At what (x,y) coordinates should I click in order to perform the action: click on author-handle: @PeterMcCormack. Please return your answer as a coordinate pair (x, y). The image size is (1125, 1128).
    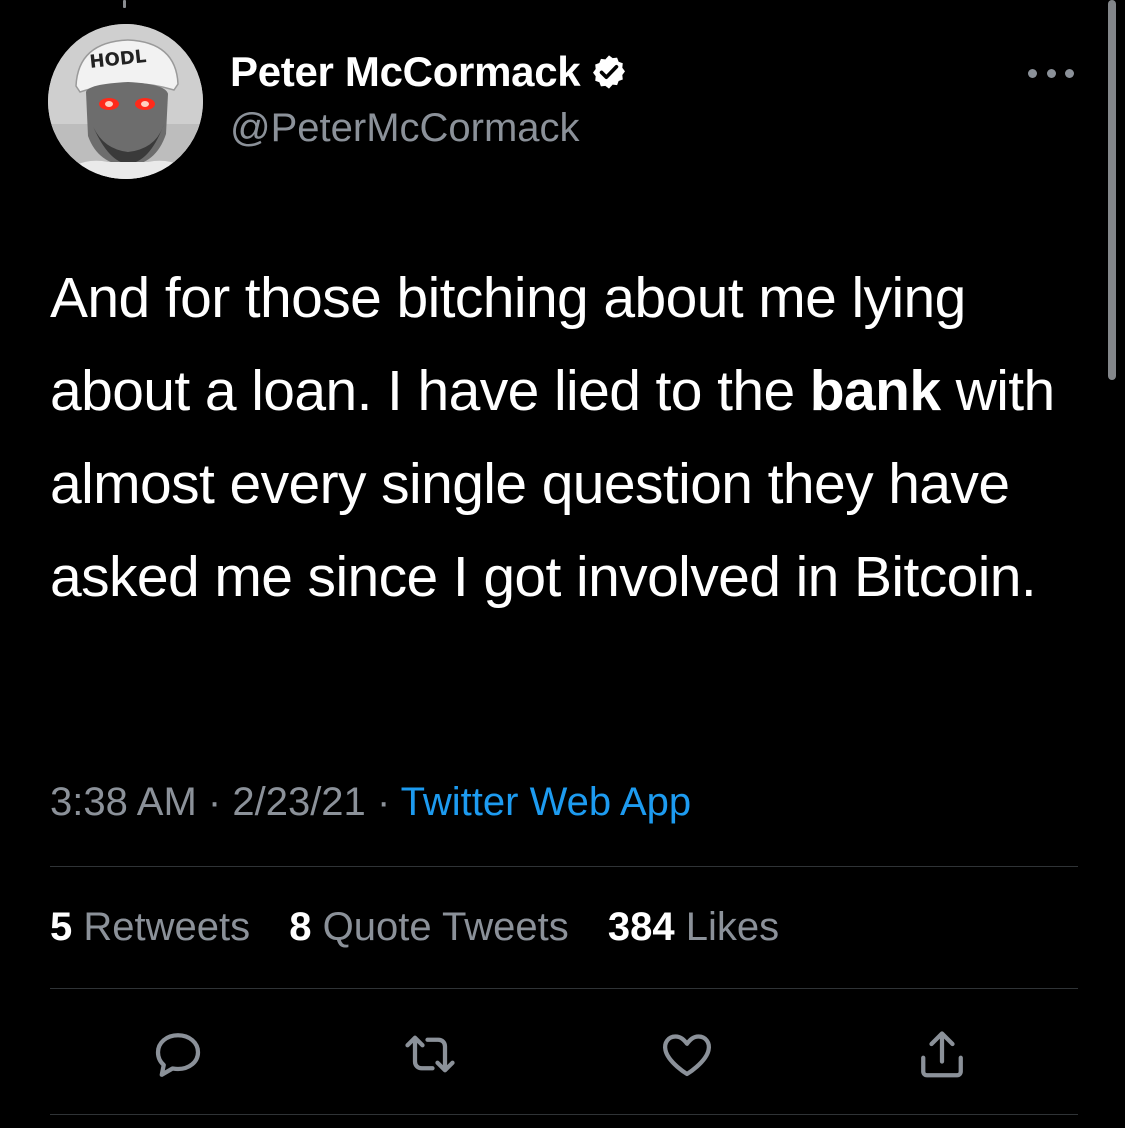
    Looking at the image, I should click on (405, 128).